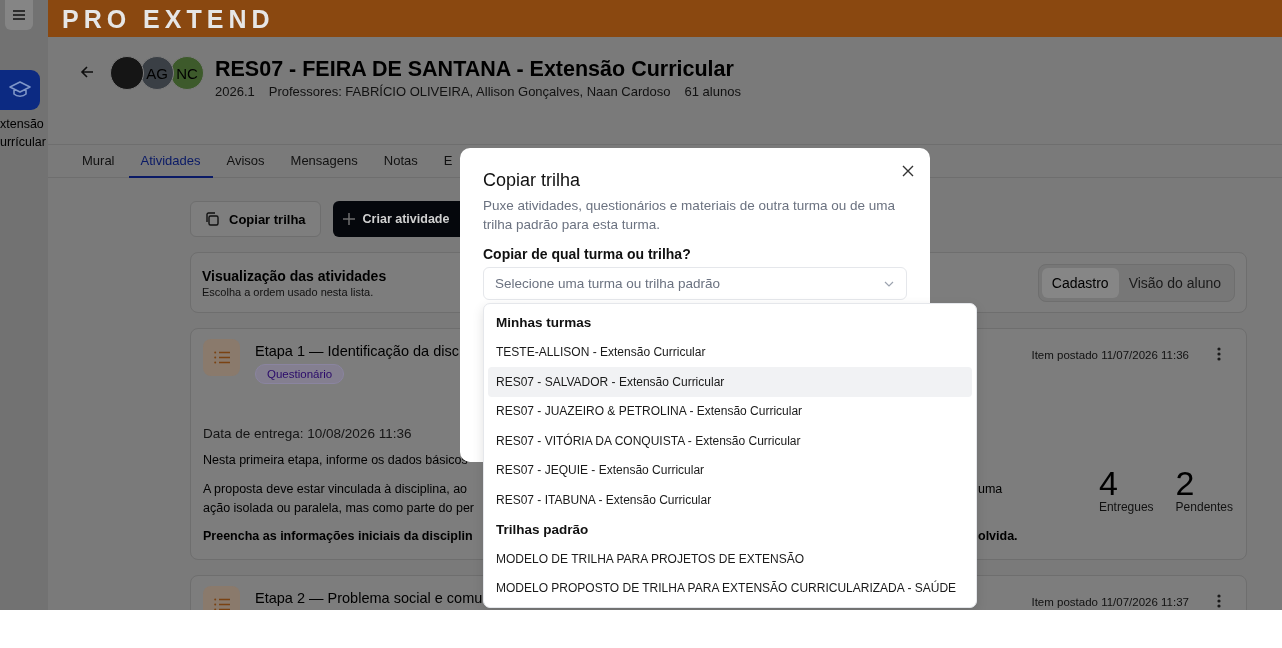 The image size is (1282, 648). Describe the element at coordinates (1080, 282) in the screenshot. I see `view-option: Cadastro` at that location.